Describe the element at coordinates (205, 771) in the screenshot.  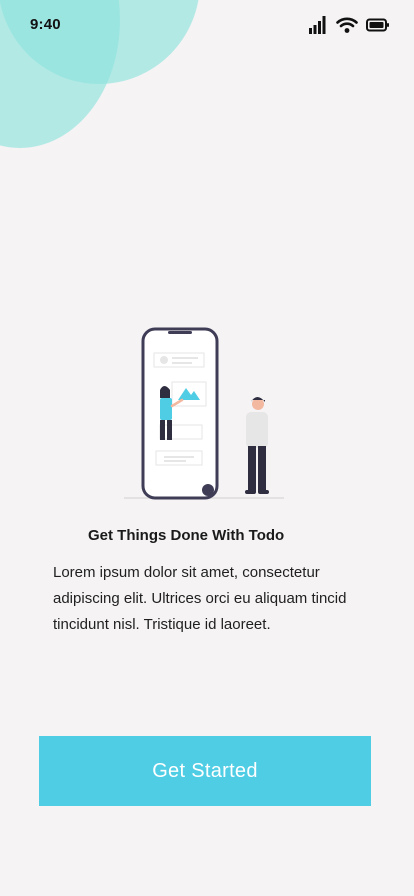
I see `get-started-button: Get Started` at that location.